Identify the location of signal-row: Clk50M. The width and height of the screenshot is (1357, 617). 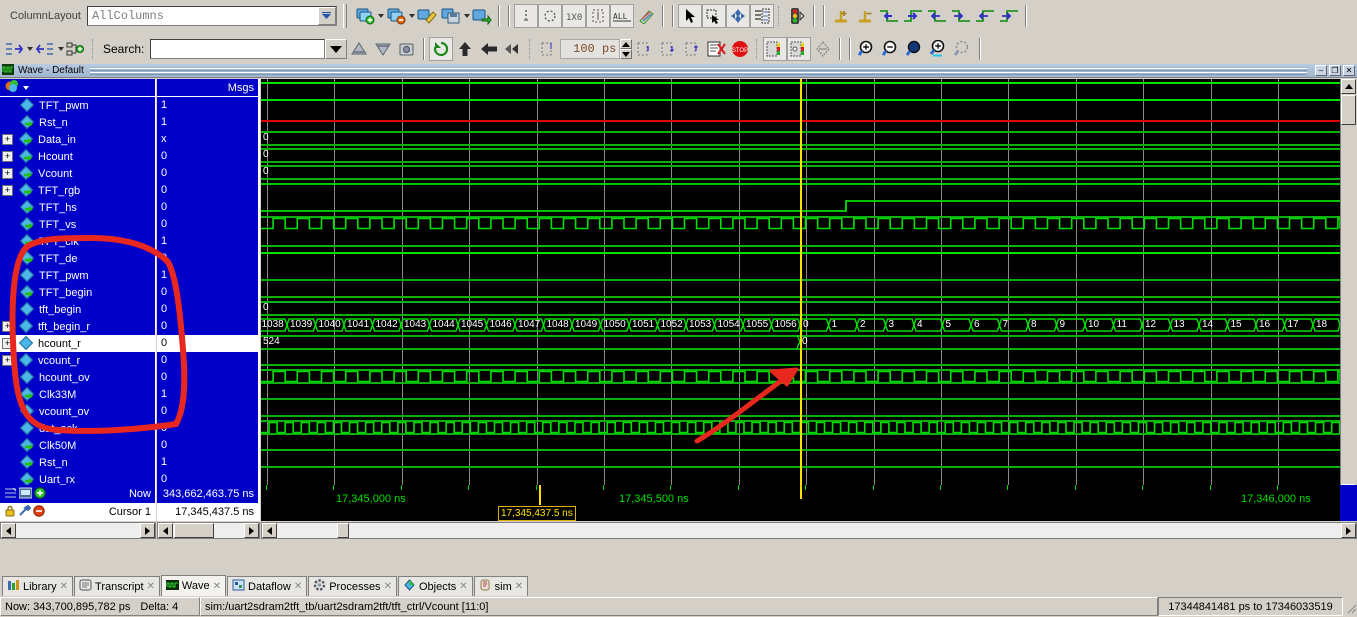
(77, 445).